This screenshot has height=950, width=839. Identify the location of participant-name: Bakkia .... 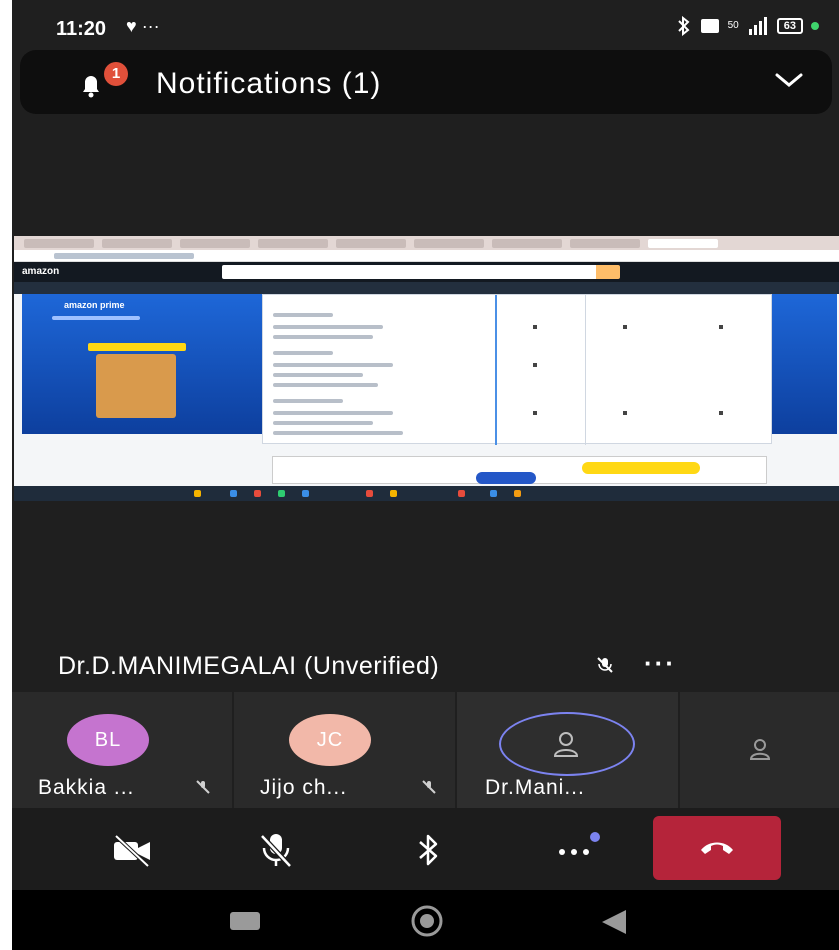
(86, 787).